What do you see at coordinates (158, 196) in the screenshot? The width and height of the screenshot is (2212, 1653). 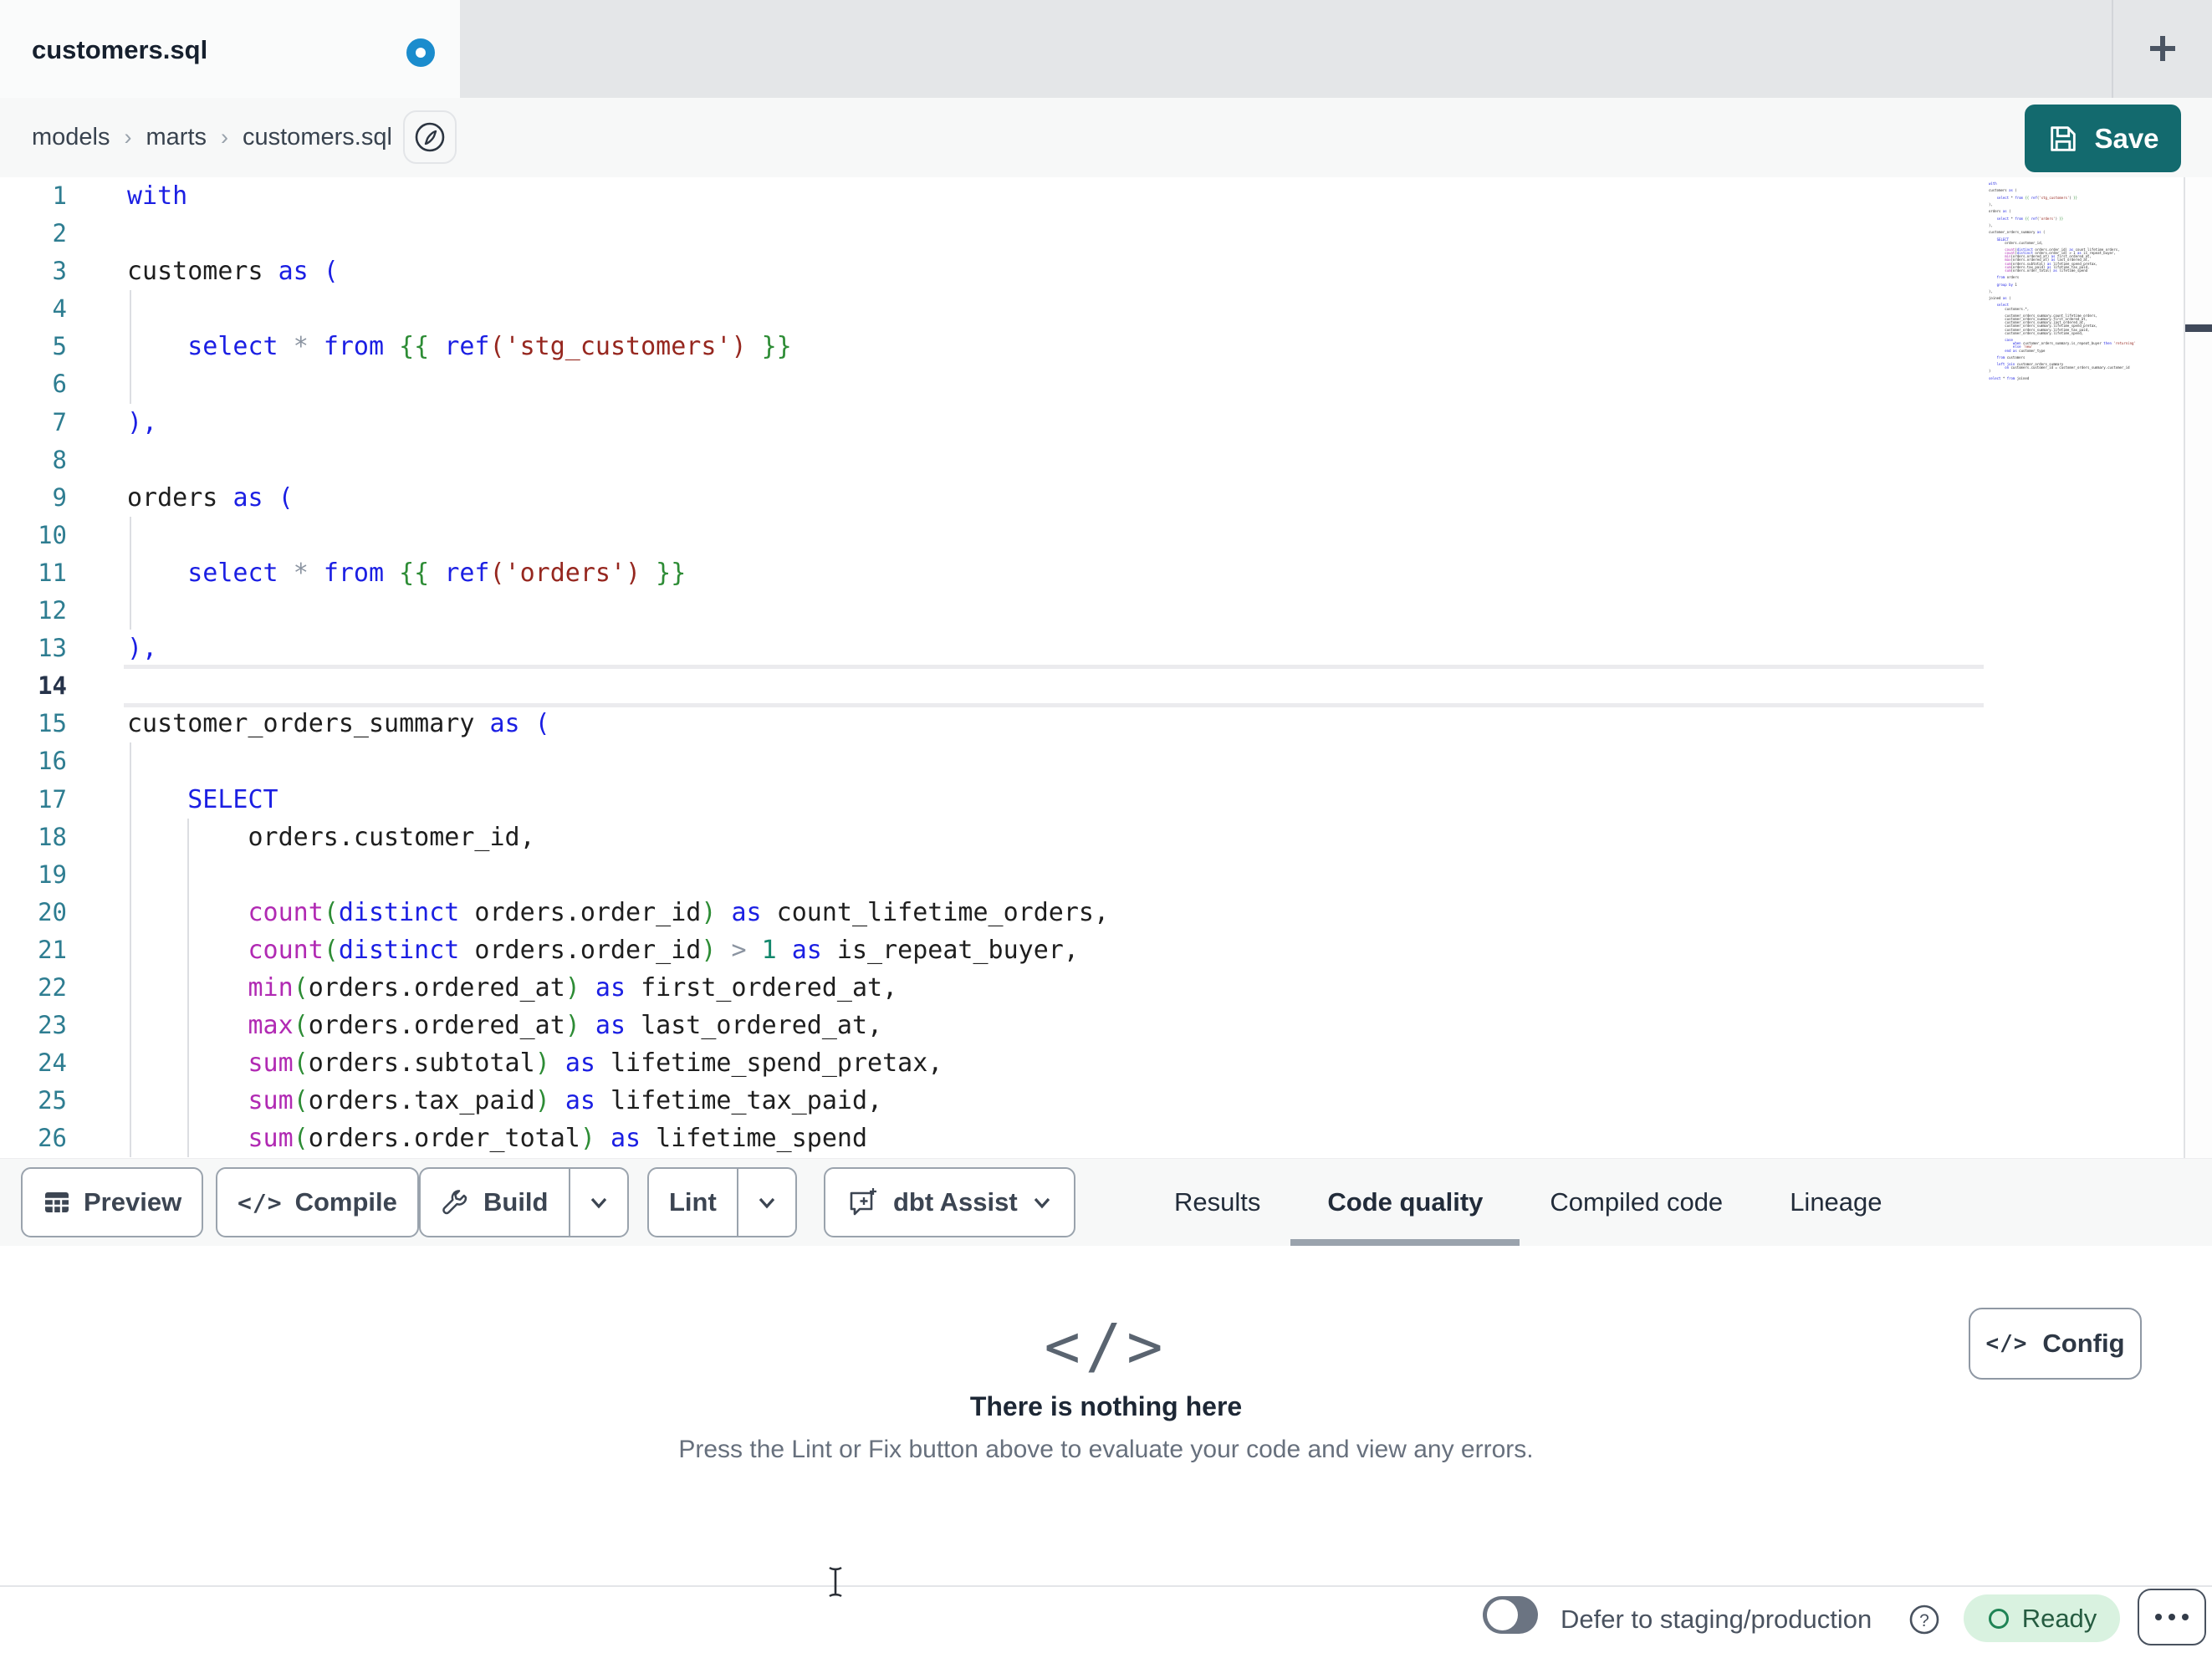 I see `code-text: with` at bounding box center [158, 196].